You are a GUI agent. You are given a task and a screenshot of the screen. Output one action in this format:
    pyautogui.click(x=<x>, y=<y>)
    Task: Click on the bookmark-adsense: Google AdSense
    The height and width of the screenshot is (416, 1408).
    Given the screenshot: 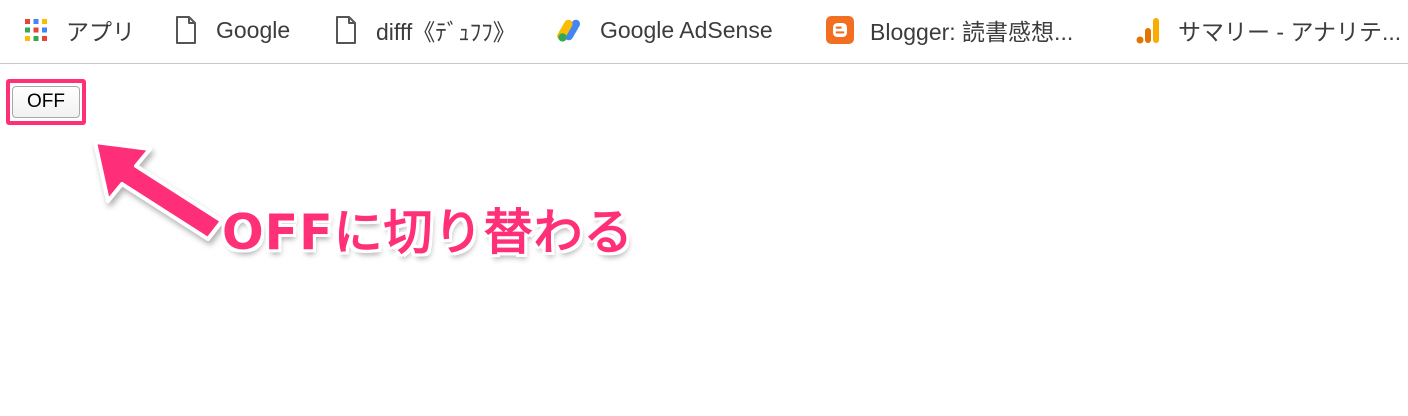 What is the action you would take?
    pyautogui.click(x=664, y=30)
    